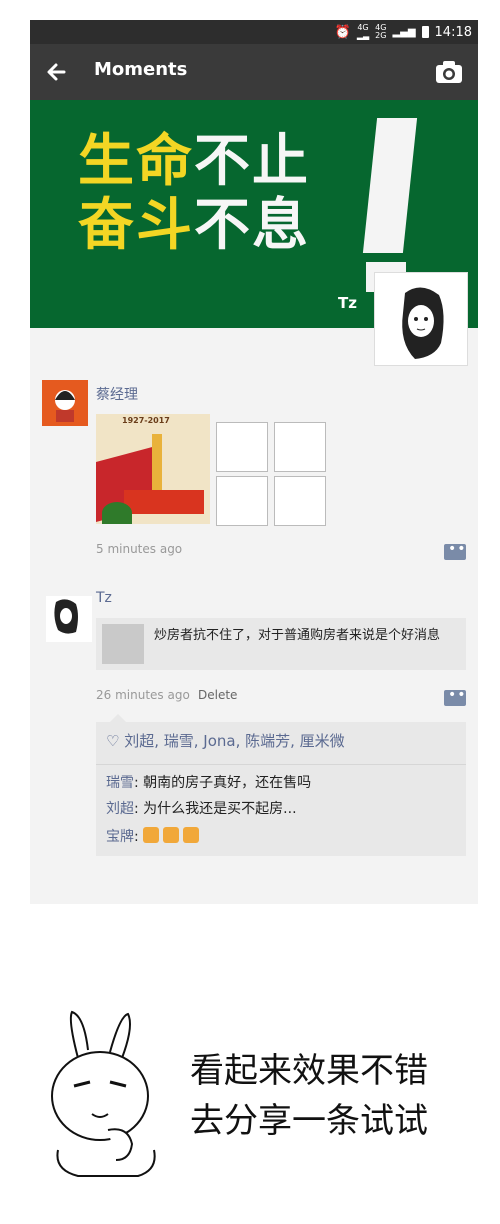 The width and height of the screenshot is (500, 1224). I want to click on caption-line: 看起来效果不错, so click(309, 1071).